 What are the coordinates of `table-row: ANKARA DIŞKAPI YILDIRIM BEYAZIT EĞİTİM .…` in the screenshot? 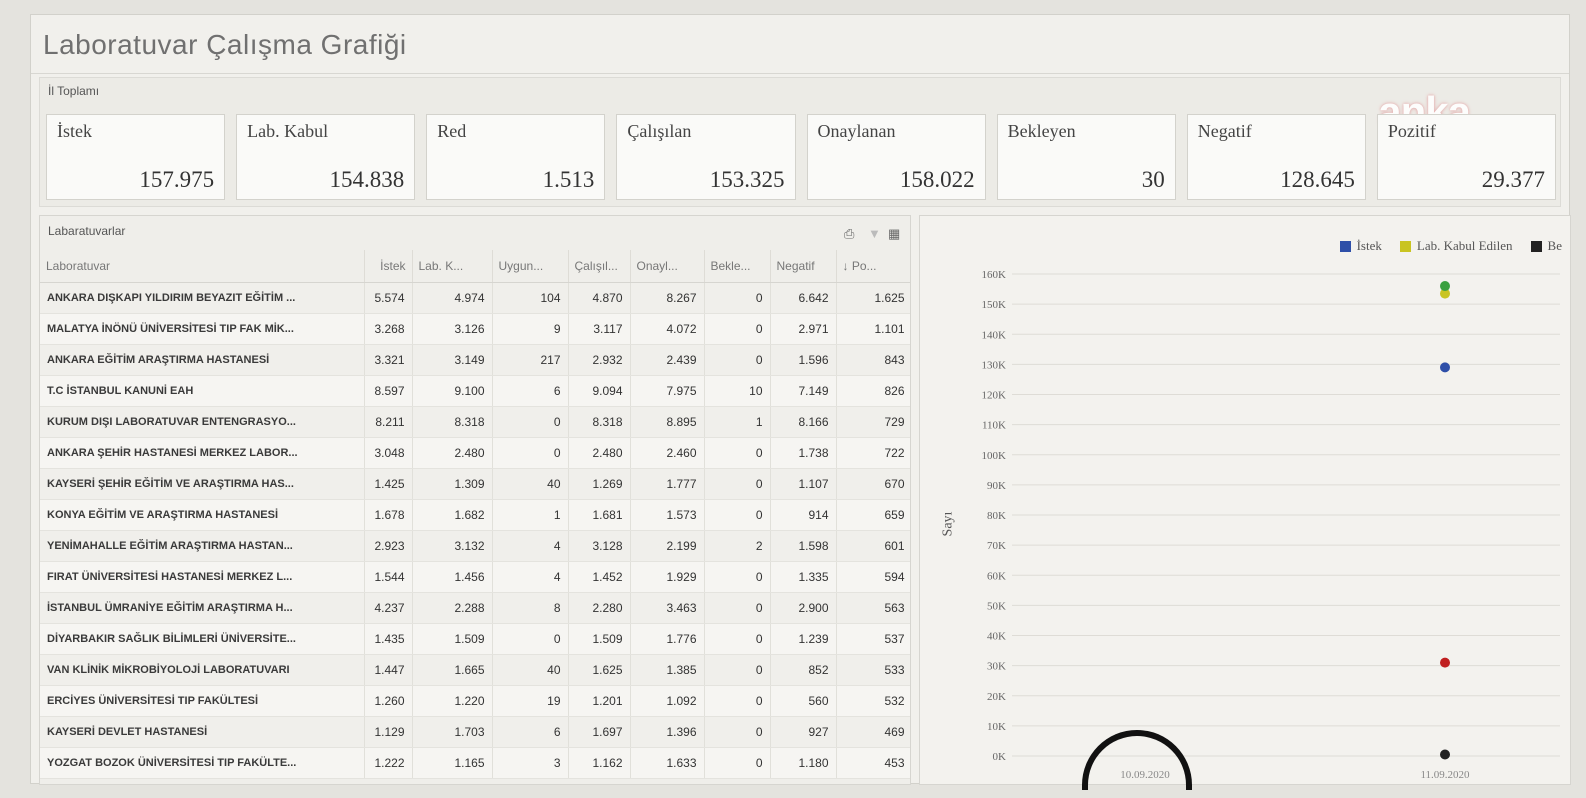 It's located at (475, 298).